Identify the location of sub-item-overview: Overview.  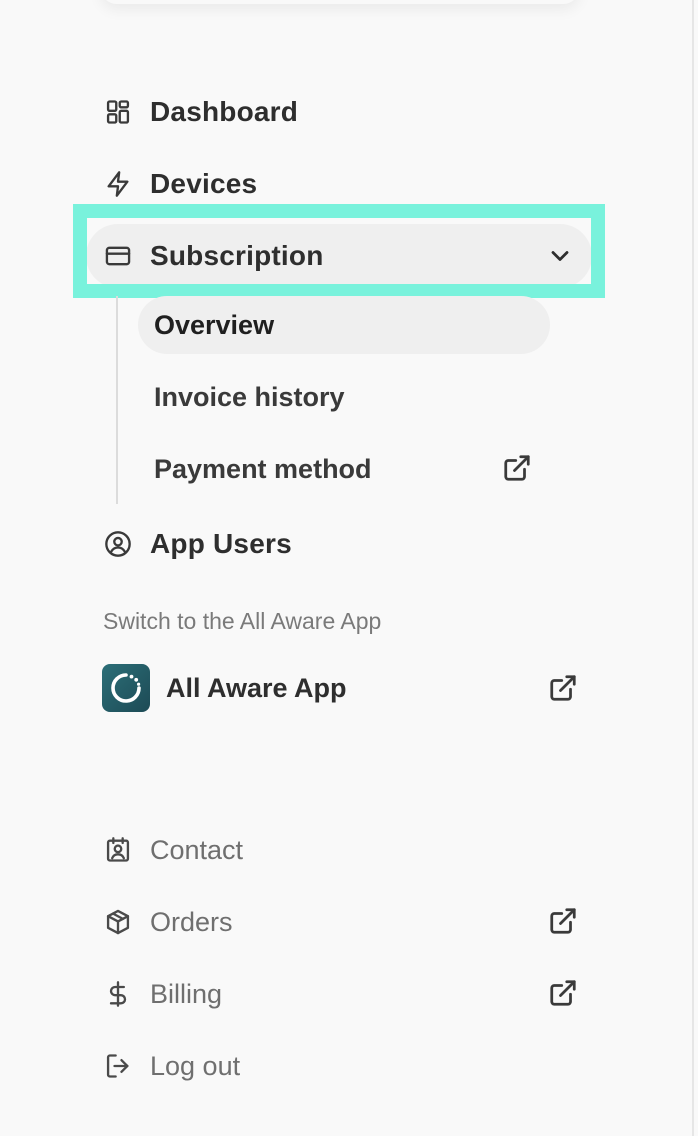
(344, 325).